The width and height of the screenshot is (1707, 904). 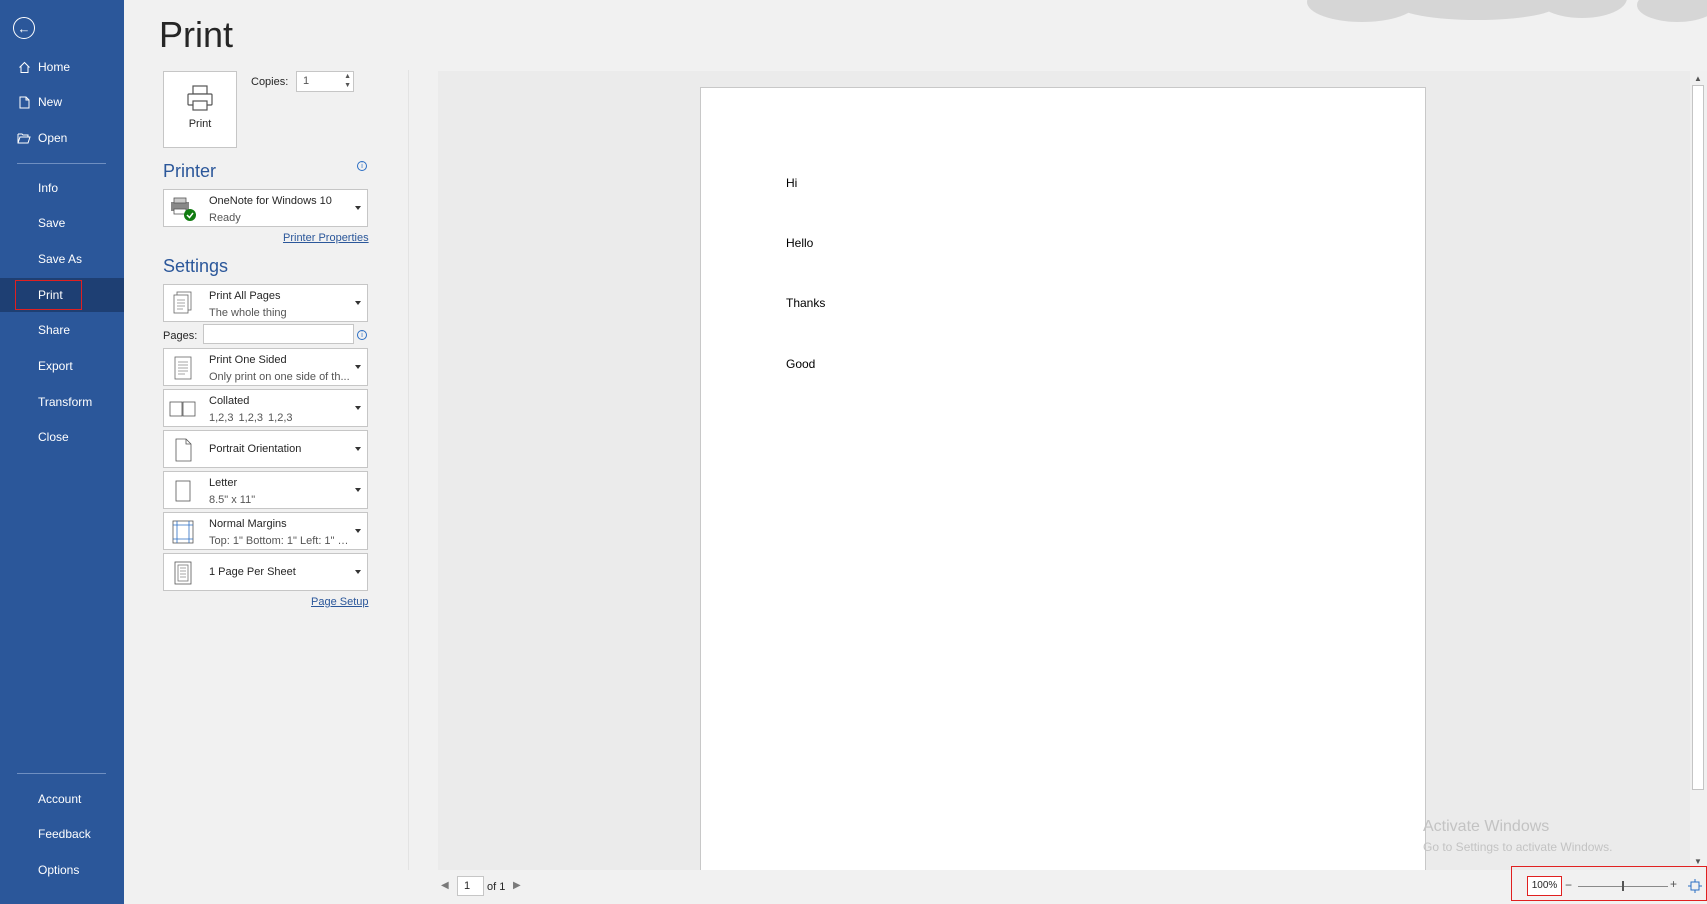 What do you see at coordinates (517, 885) in the screenshot?
I see `next-page-icon: ▶` at bounding box center [517, 885].